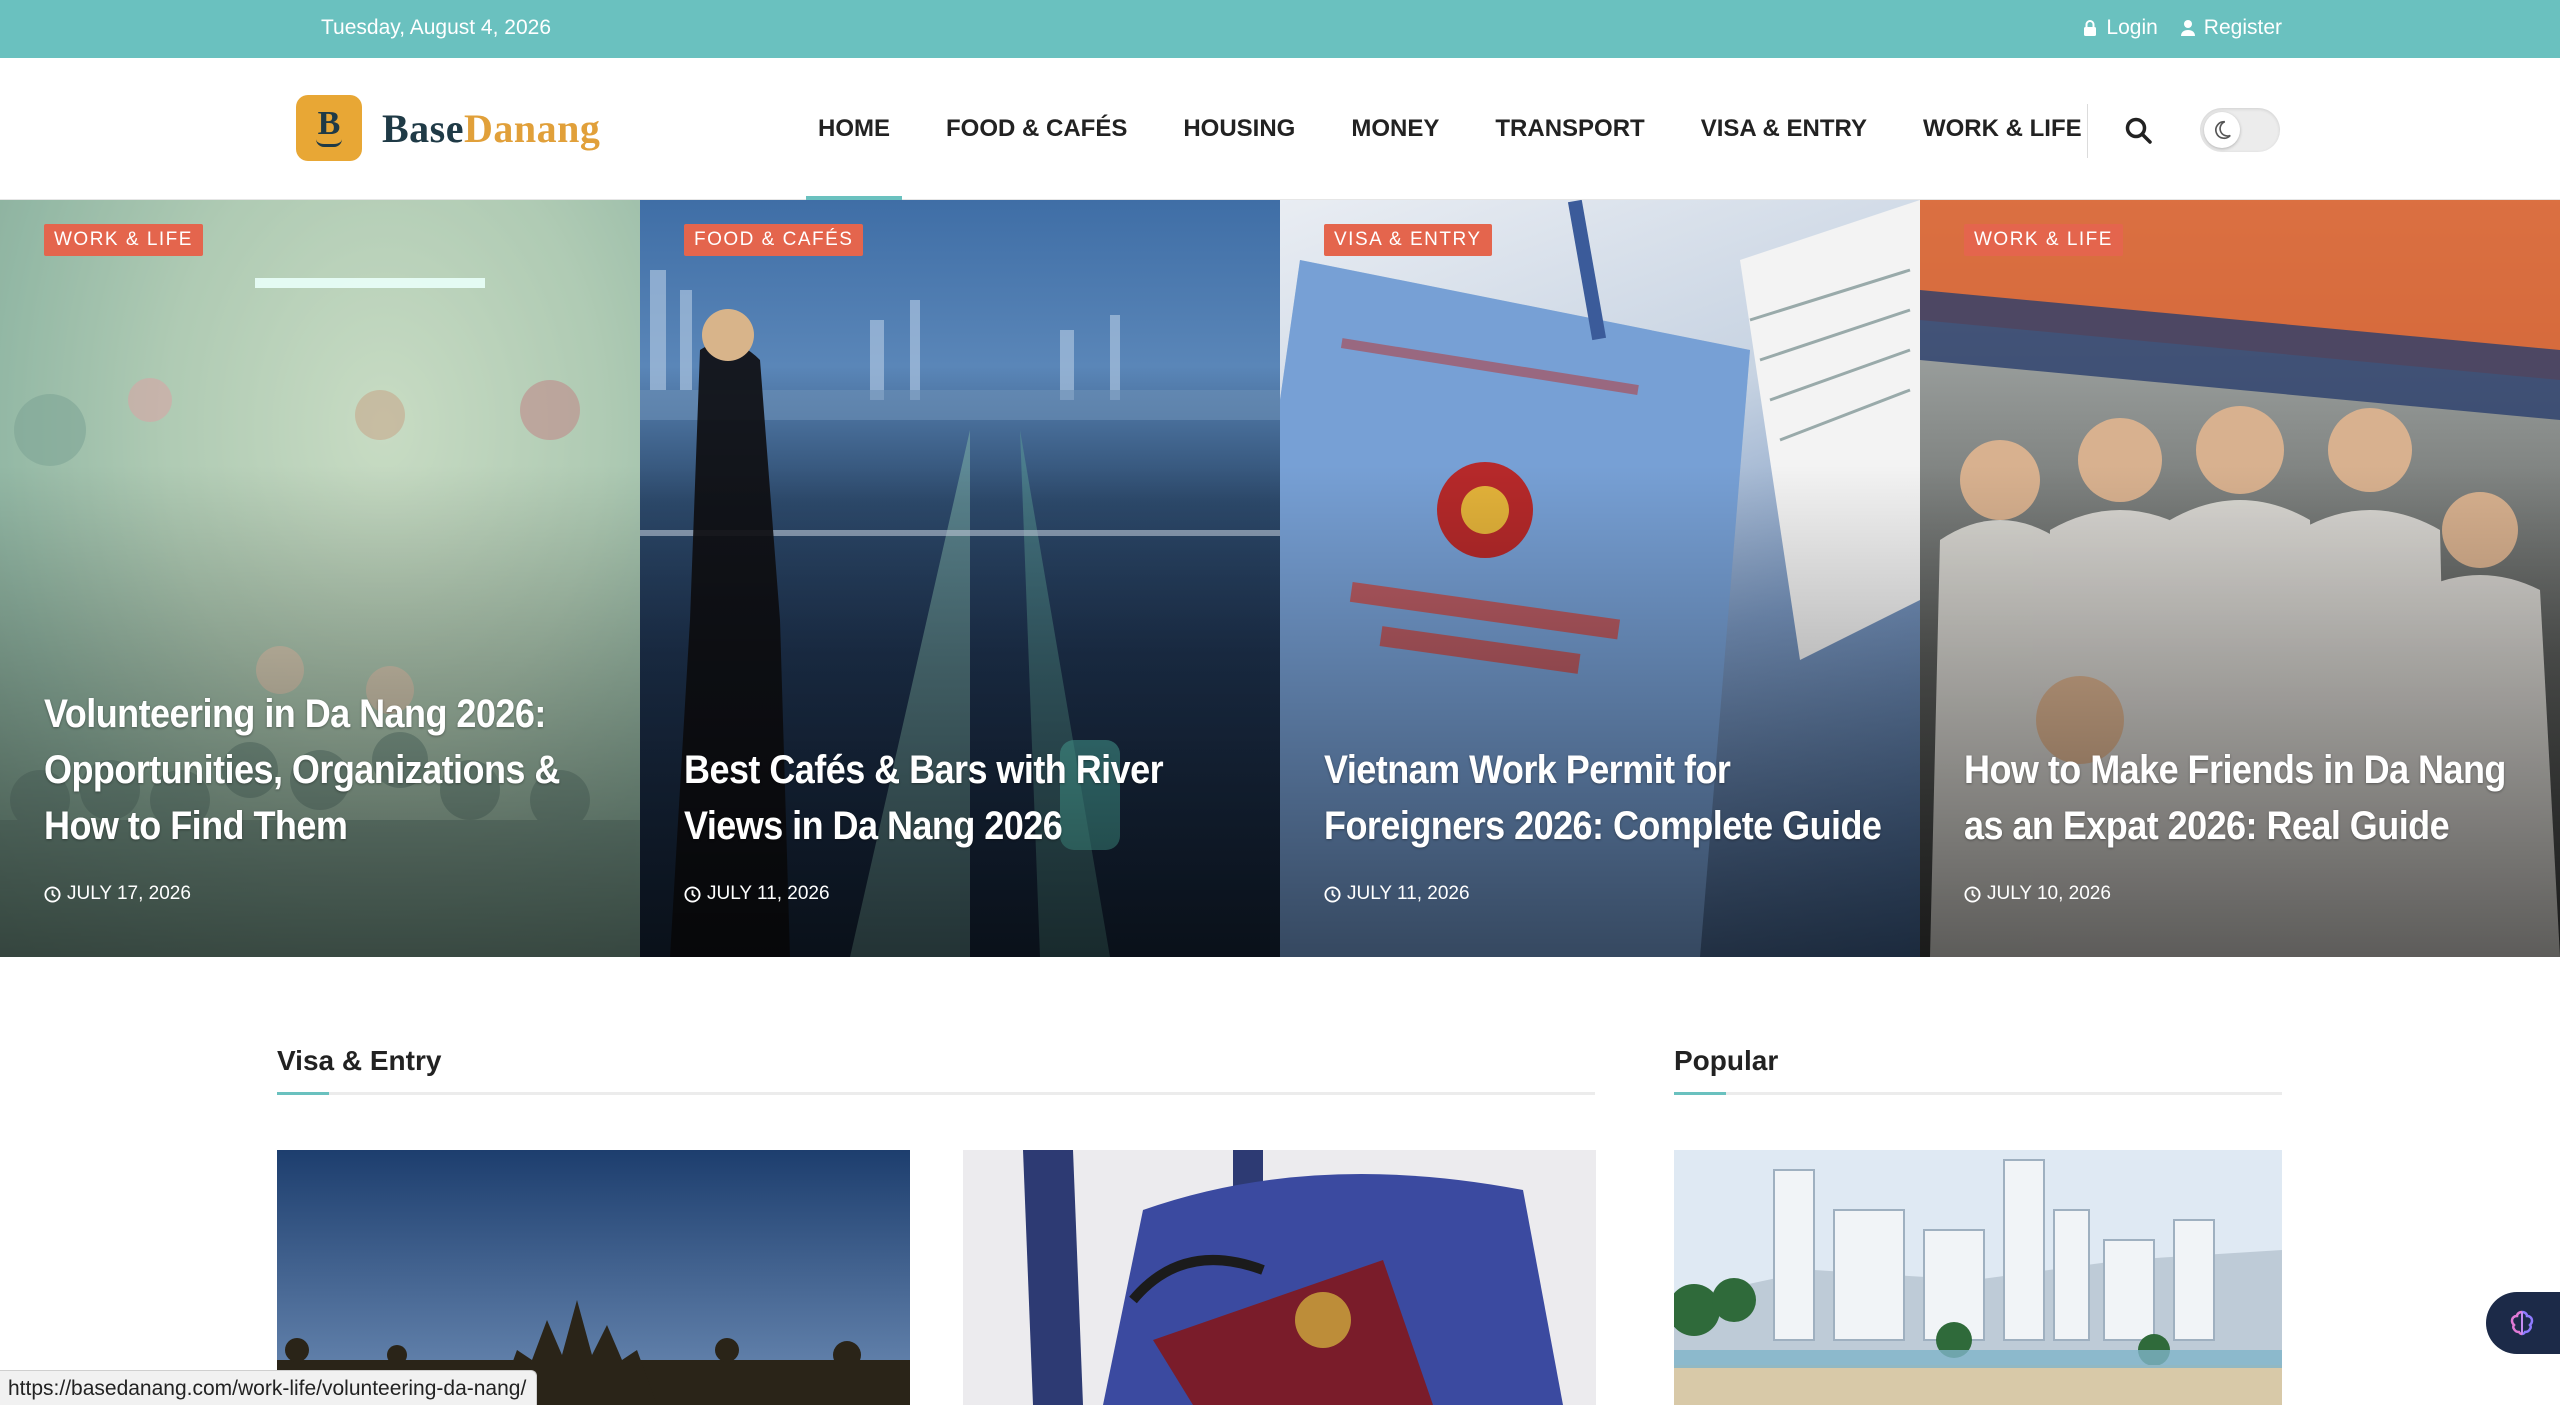 The image size is (2560, 1405). What do you see at coordinates (1978, 1070) in the screenshot?
I see `section-popular: Popular` at bounding box center [1978, 1070].